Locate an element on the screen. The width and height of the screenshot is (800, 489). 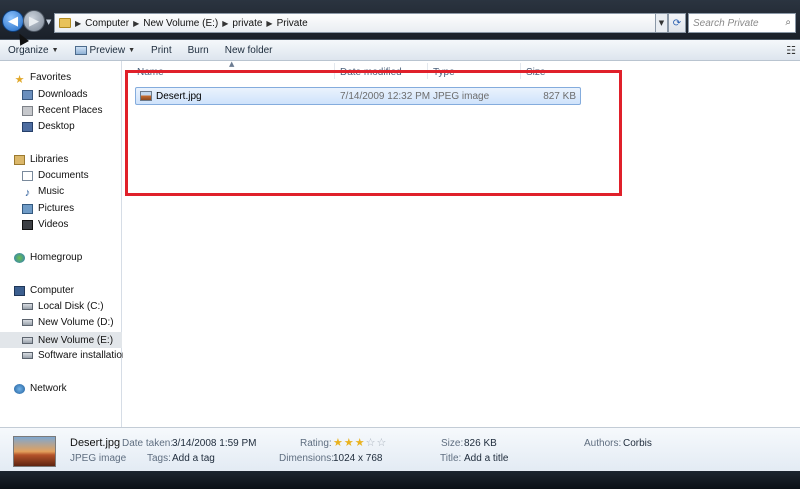
search-icon: ⌕ is located at coordinates (788, 22).